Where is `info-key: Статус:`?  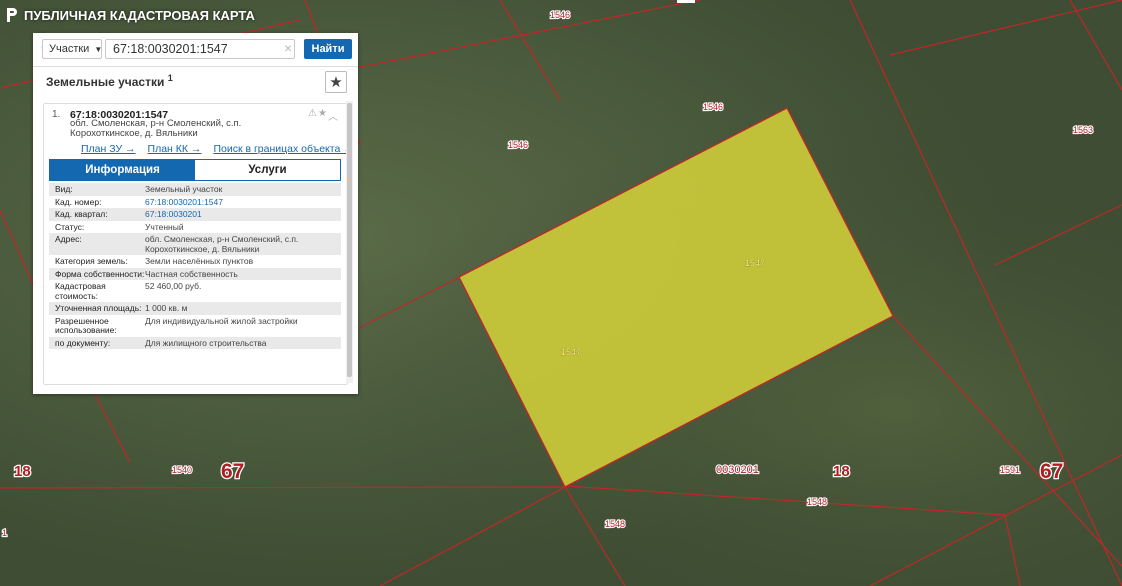 info-key: Статус: is located at coordinates (70, 226).